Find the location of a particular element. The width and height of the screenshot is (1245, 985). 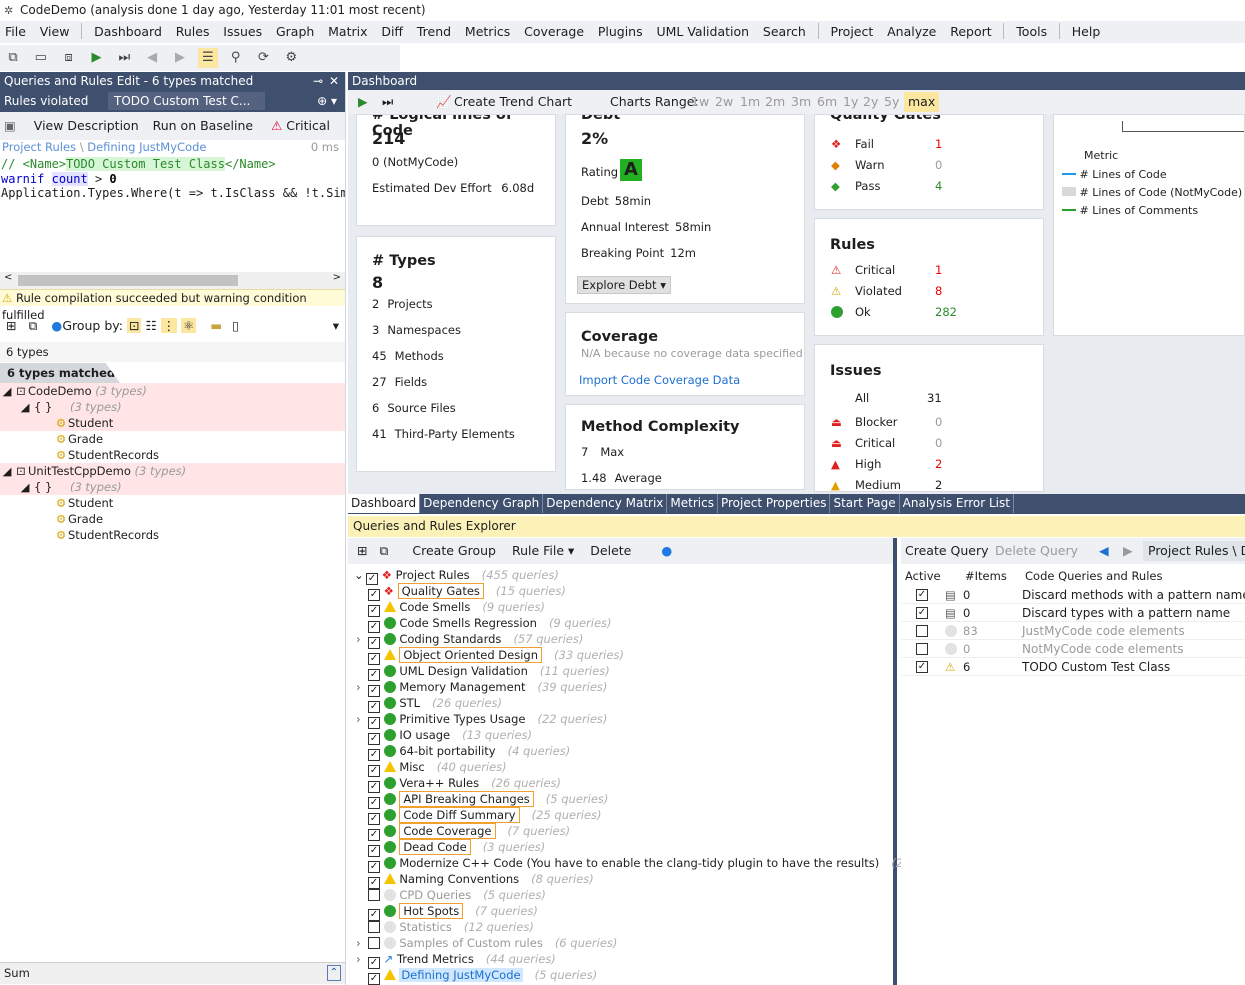

collapse-arrow-icon: ⌄ is located at coordinates (360, 575).